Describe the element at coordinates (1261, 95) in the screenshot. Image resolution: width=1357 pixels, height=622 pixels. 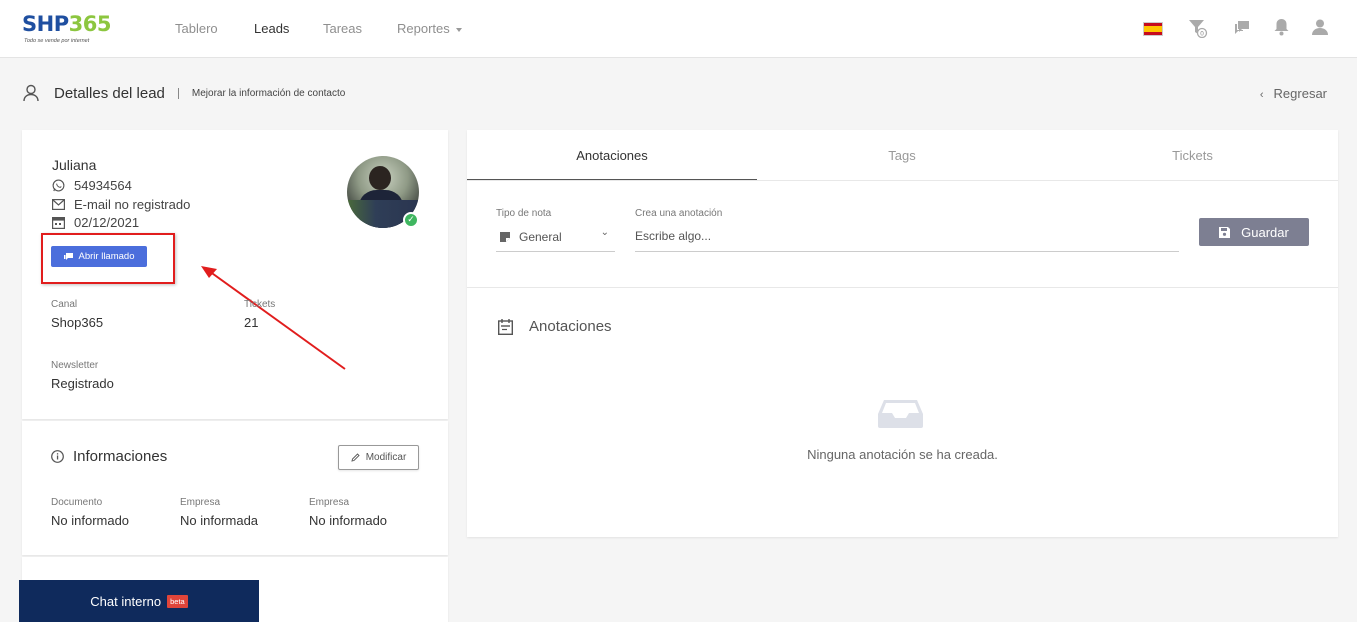
I see `chevron-left-icon: ‹` at that location.